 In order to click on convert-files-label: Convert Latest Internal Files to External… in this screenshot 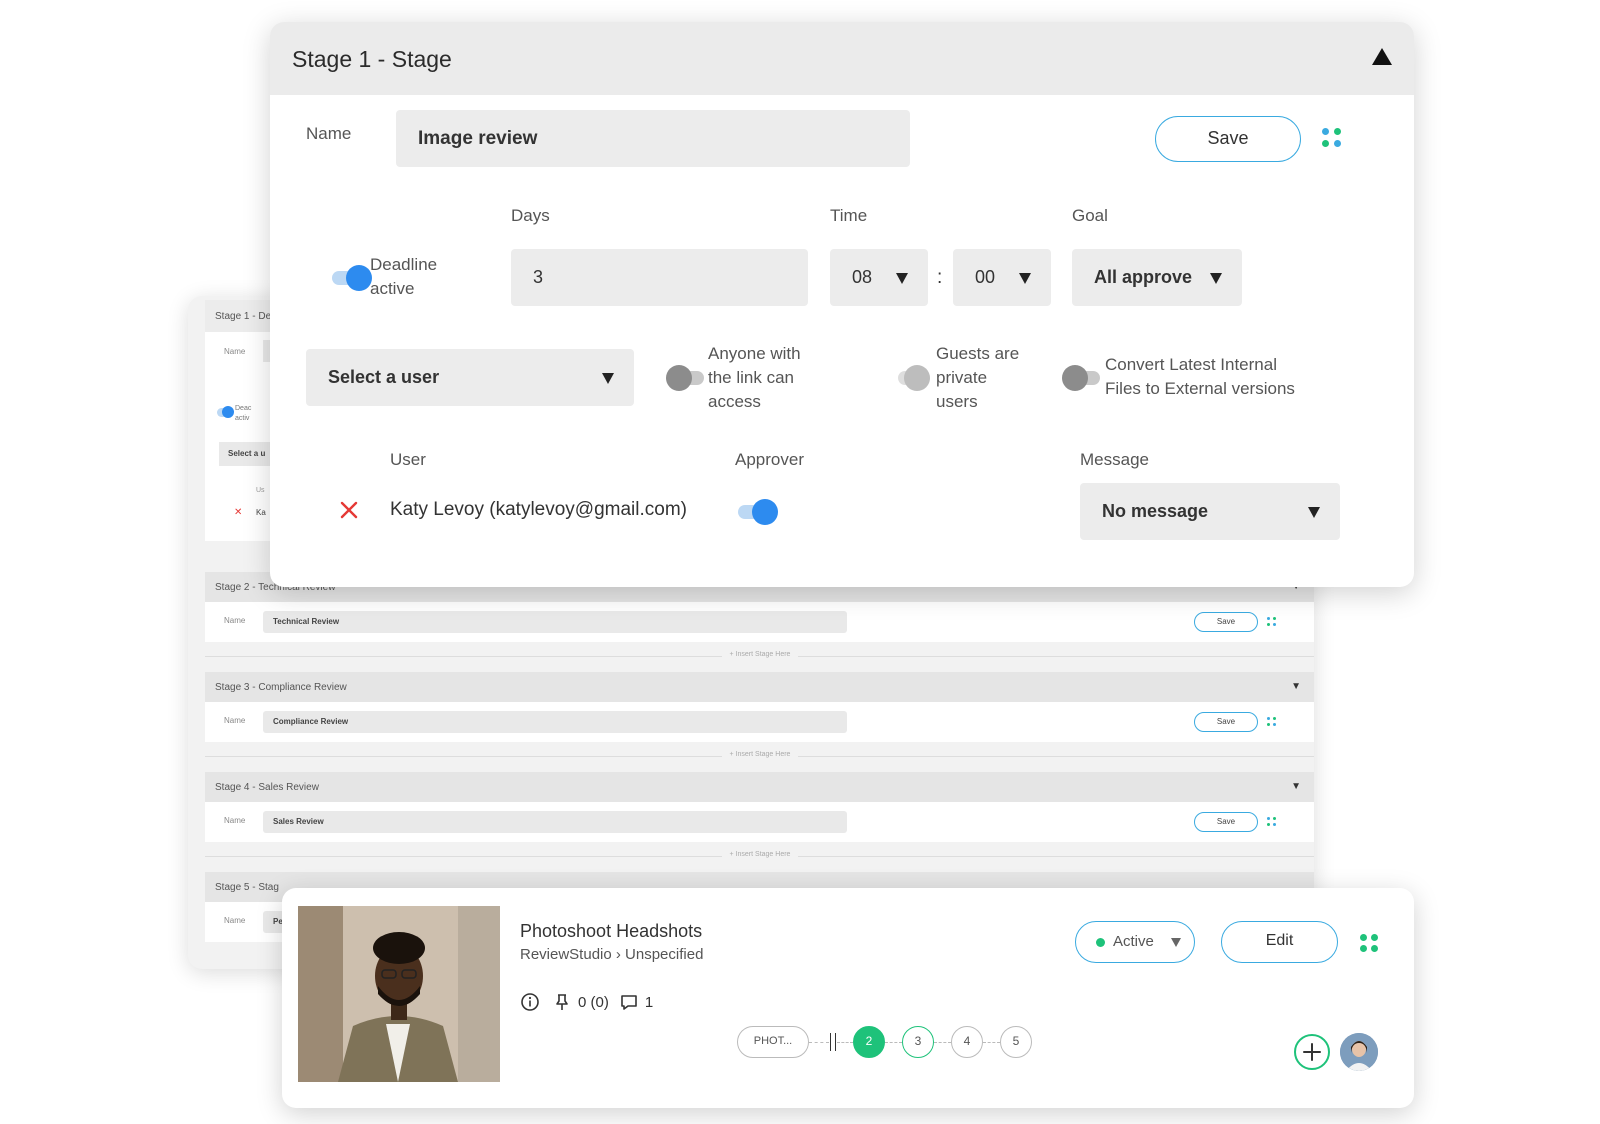, I will do `click(1200, 376)`.